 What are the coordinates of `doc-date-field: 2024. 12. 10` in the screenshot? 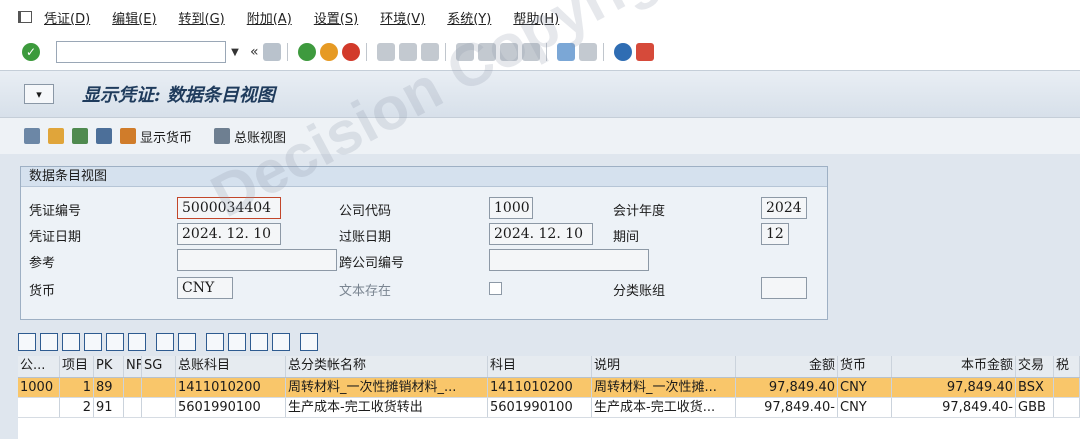 It's located at (229, 234).